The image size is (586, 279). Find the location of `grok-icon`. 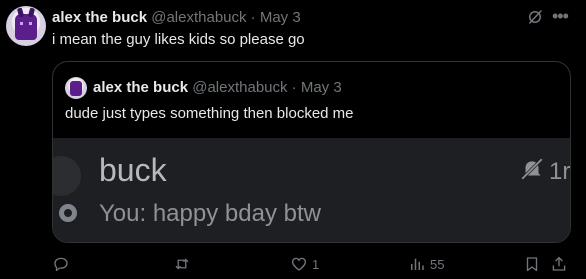

grok-icon is located at coordinates (535, 17).